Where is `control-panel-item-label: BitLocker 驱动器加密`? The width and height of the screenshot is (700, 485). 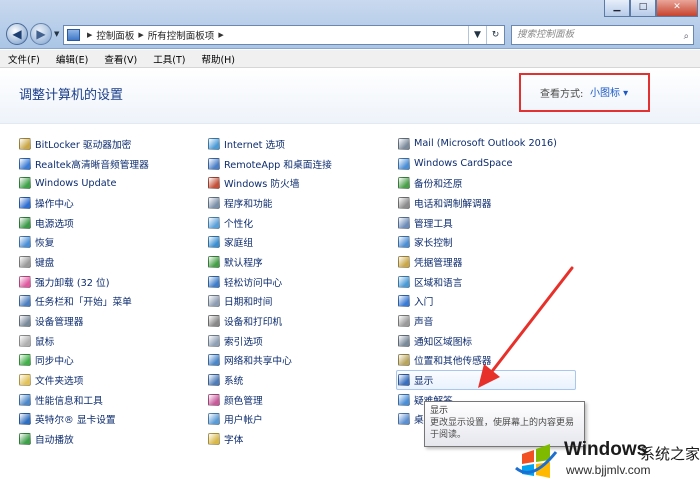 control-panel-item-label: BitLocker 驱动器加密 is located at coordinates (83, 144).